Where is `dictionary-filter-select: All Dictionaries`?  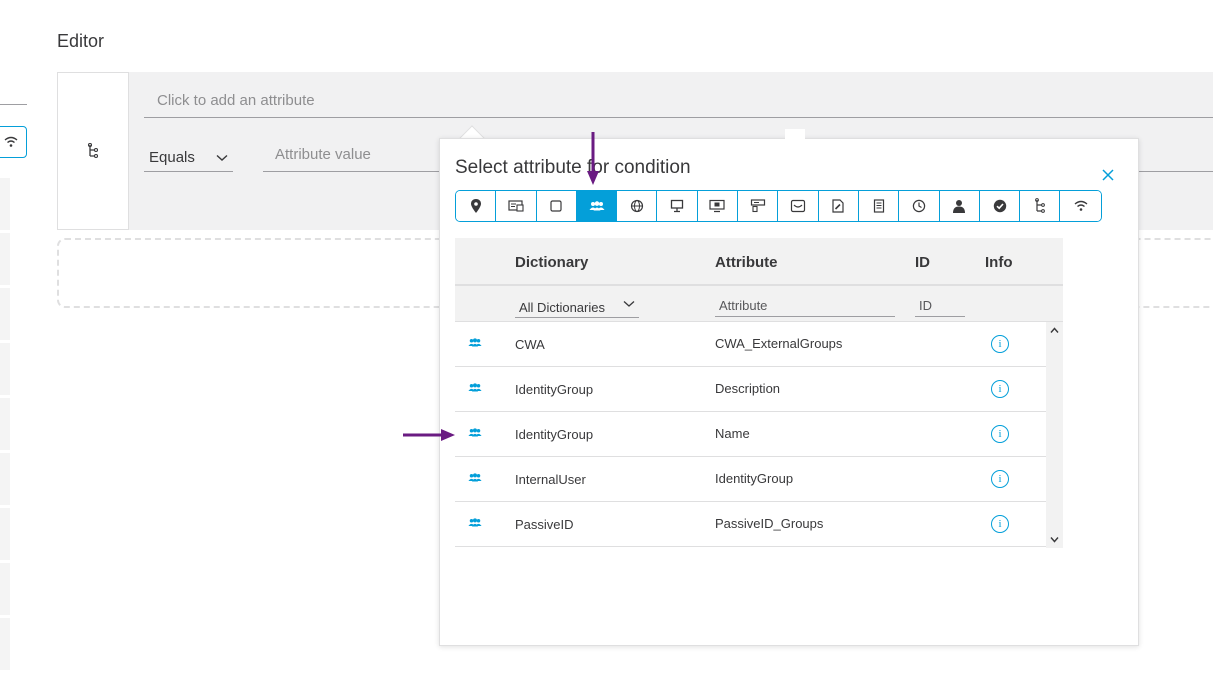 dictionary-filter-select: All Dictionaries is located at coordinates (577, 309).